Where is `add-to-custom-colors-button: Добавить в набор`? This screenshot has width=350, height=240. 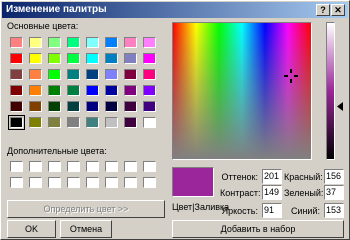 add-to-custom-colors-button: Добавить в набор is located at coordinates (258, 229).